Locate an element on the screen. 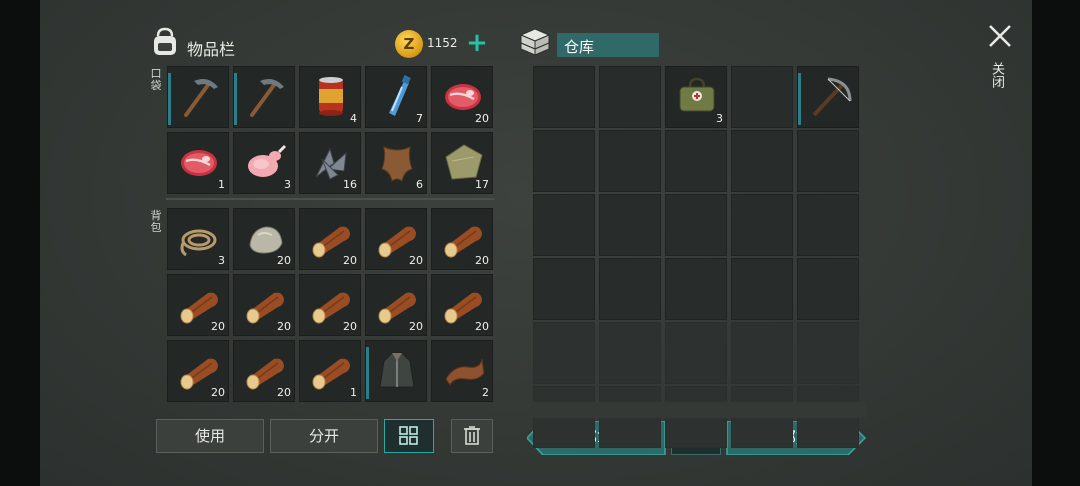 The width and height of the screenshot is (1080, 486). backpack-label: 背包 is located at coordinates (156, 221).